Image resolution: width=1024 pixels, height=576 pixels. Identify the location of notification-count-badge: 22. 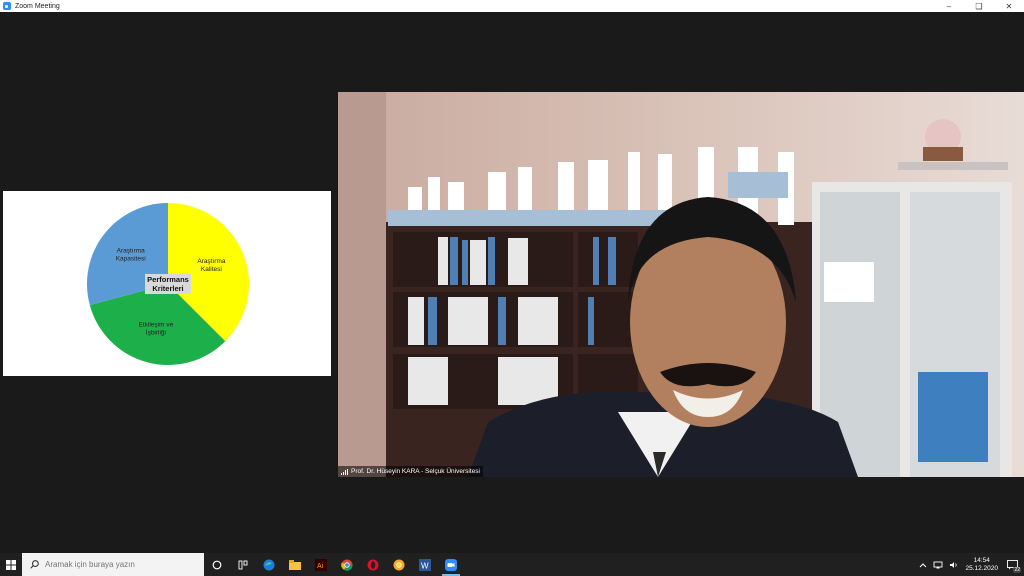
(1017, 569).